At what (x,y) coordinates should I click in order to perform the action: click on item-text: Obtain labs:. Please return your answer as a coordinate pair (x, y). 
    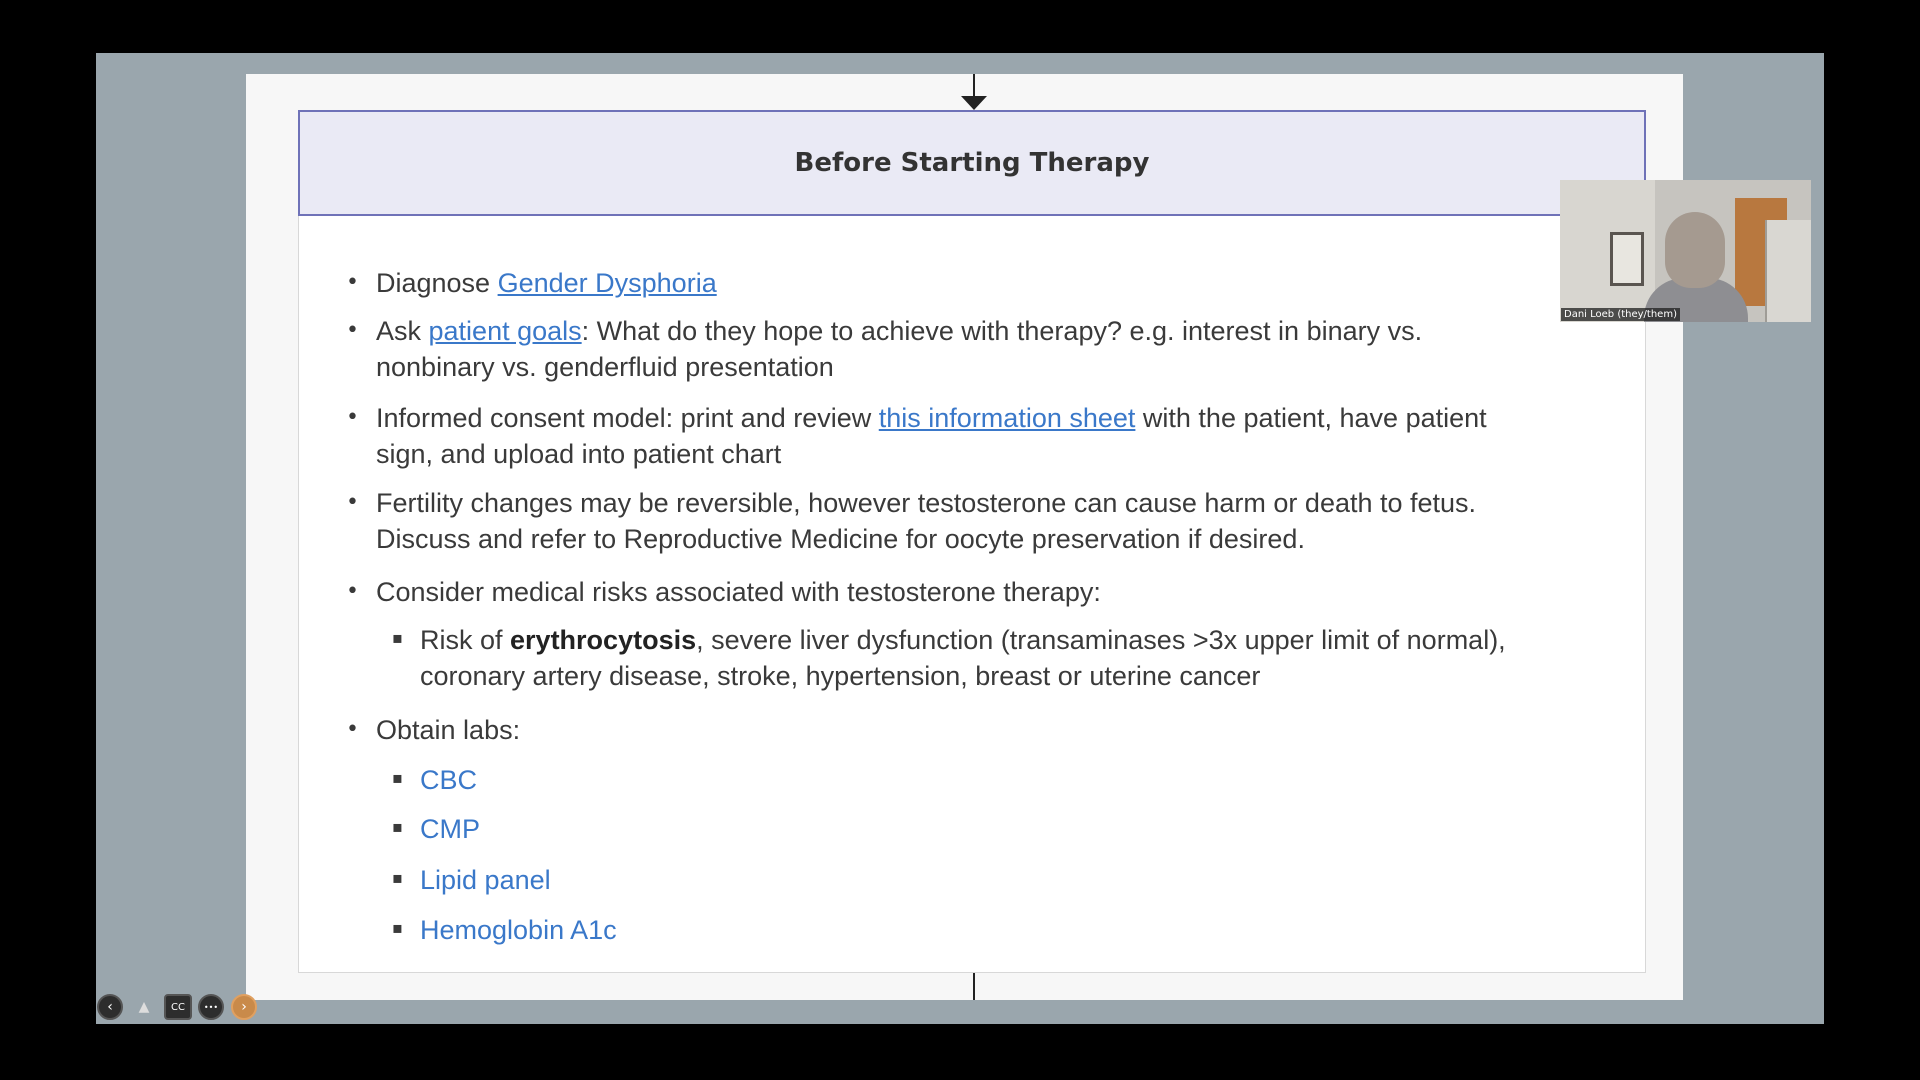
    Looking at the image, I should click on (448, 730).